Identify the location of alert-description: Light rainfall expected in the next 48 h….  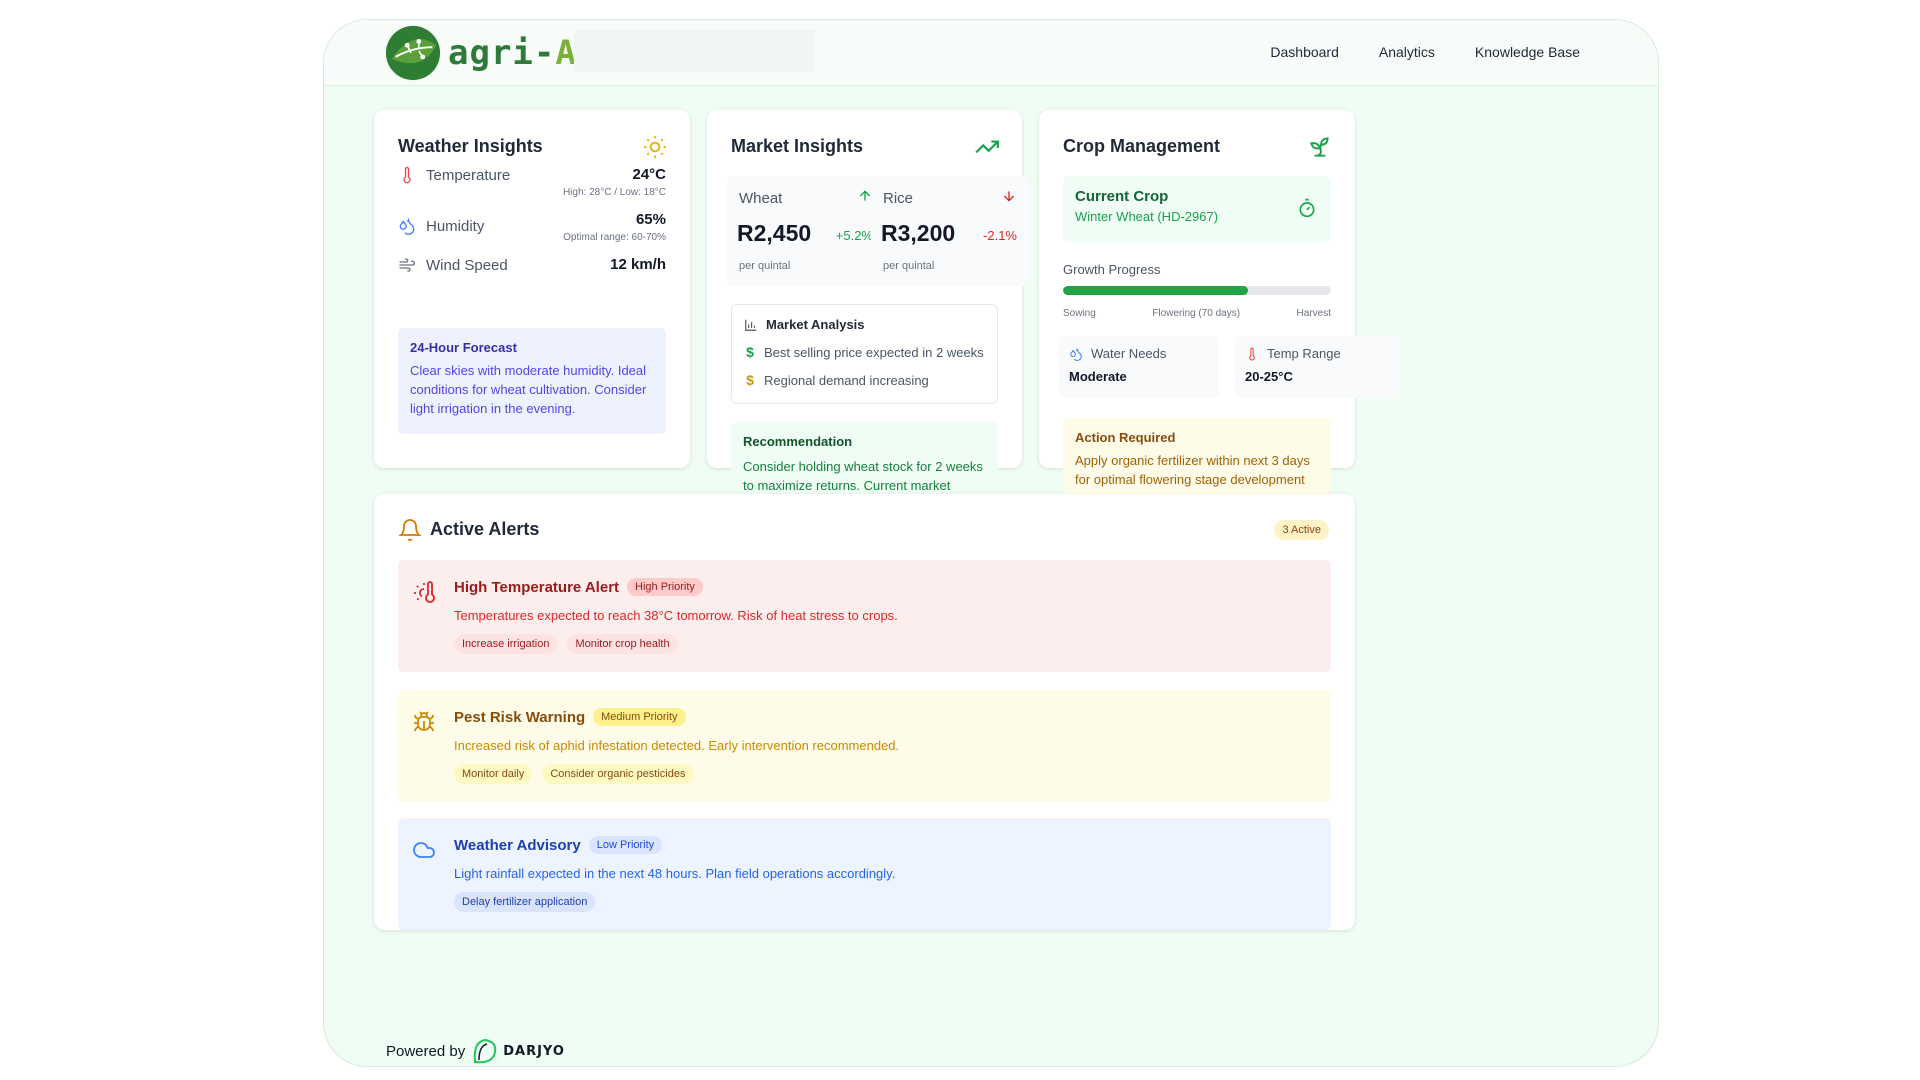
(675, 873).